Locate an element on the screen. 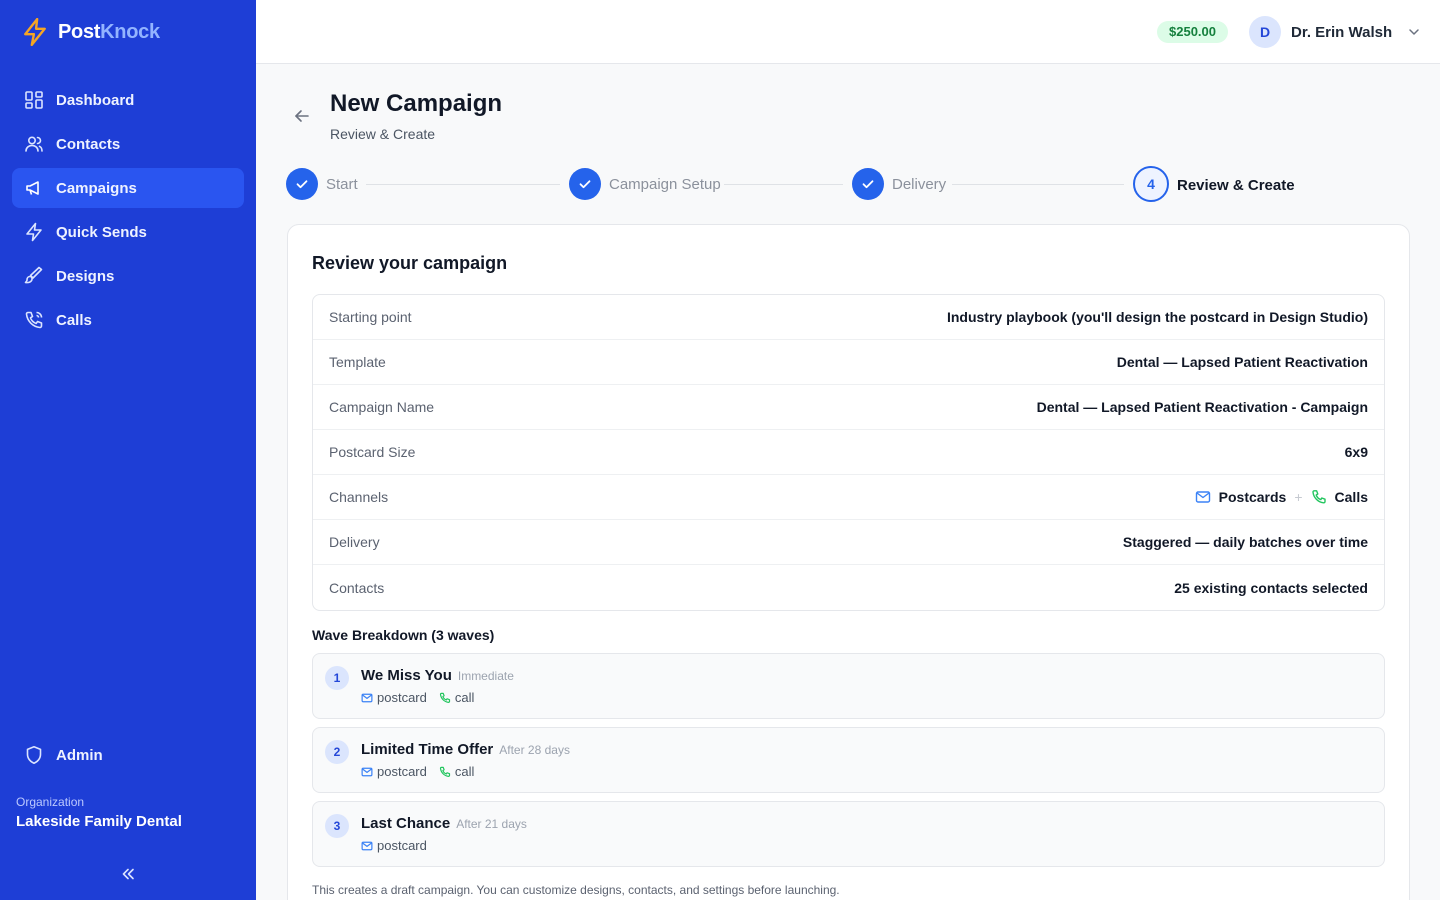 The image size is (1440, 900). summary-key: Template is located at coordinates (357, 362).